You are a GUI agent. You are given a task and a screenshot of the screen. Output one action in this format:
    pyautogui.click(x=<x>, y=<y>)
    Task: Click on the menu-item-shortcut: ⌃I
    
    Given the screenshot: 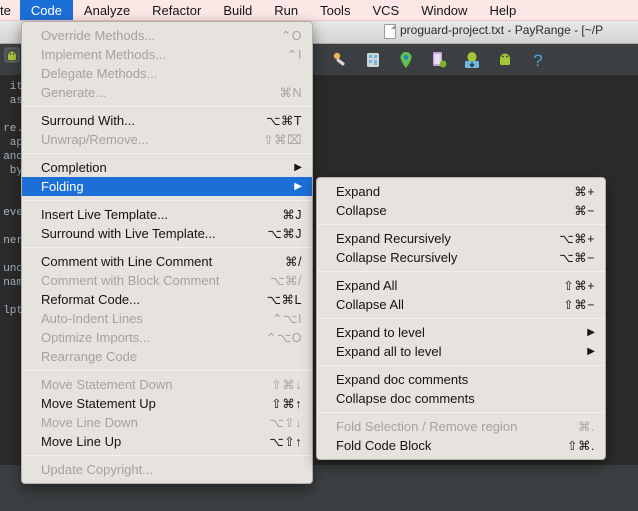 What is the action you would take?
    pyautogui.click(x=294, y=55)
    